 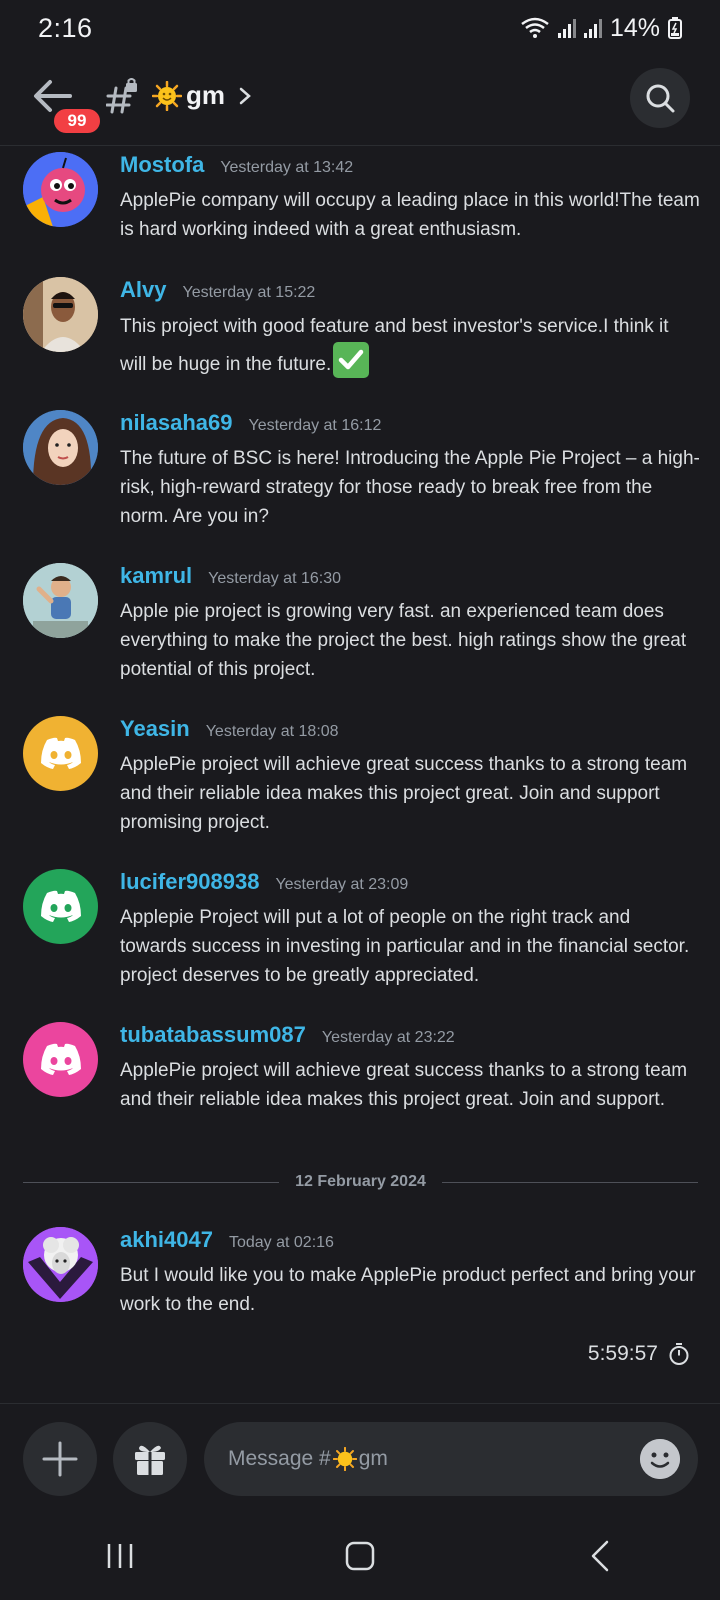 I want to click on author-name: Mostofa, so click(x=162, y=165).